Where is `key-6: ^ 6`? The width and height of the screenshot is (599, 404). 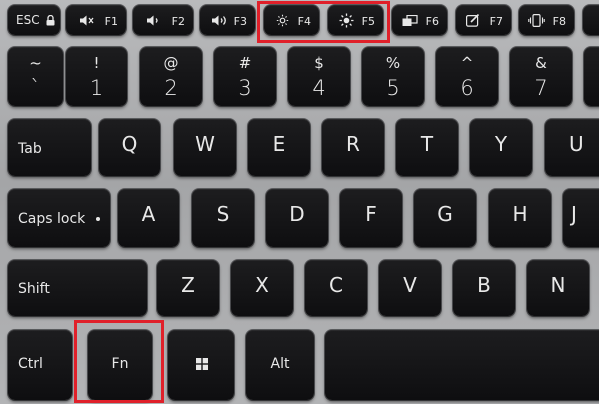 key-6: ^ 6 is located at coordinates (467, 76).